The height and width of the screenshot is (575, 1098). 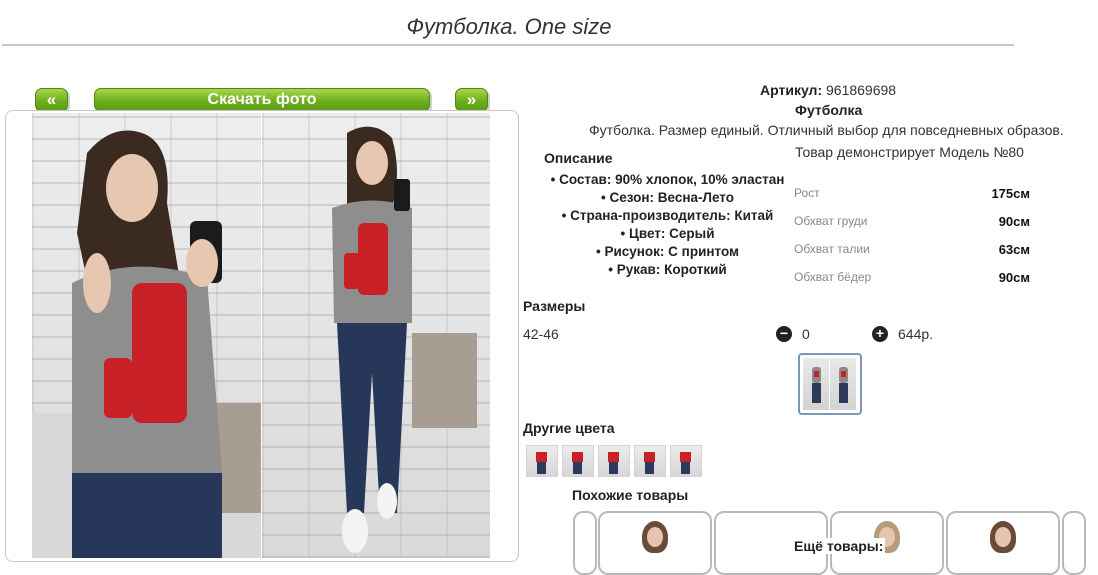 What do you see at coordinates (912, 252) in the screenshot?
I see `measurement-row: Обхват талии 63см` at bounding box center [912, 252].